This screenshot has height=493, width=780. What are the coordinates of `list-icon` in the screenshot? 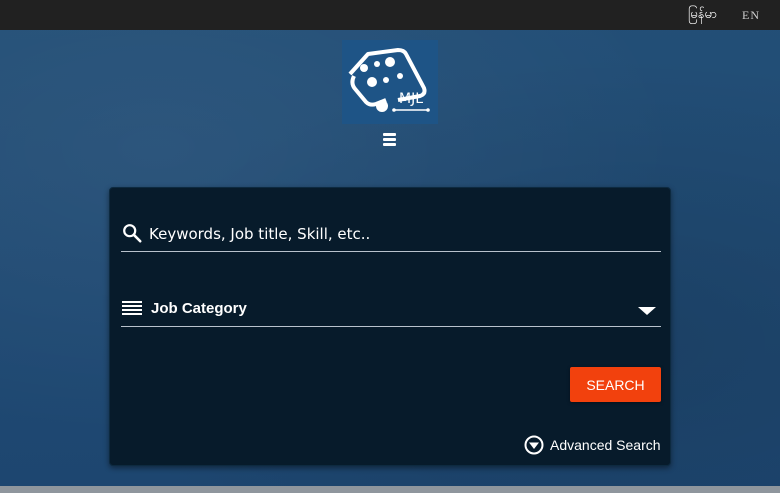 It's located at (132, 308).